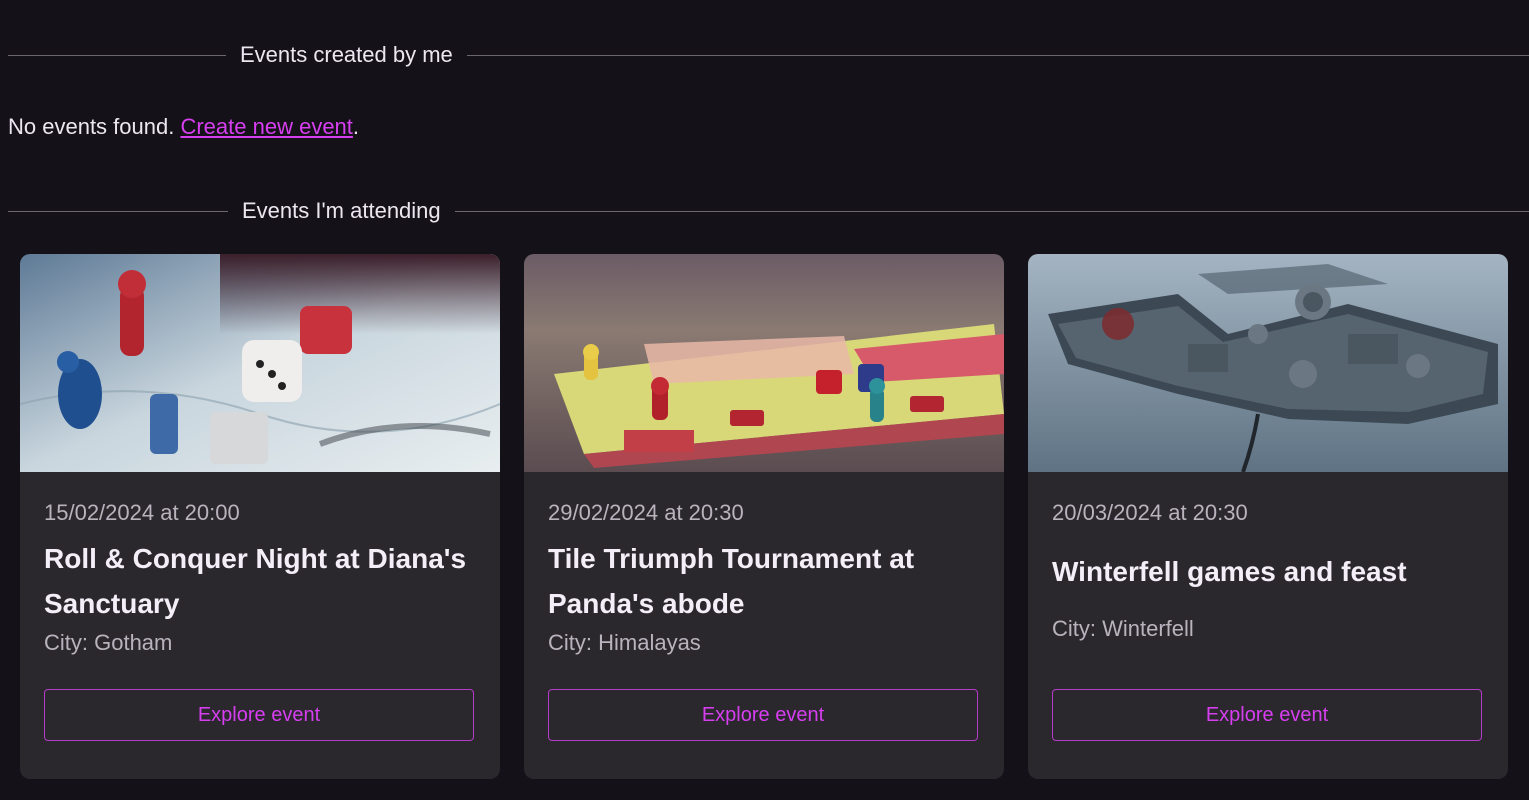  What do you see at coordinates (346, 54) in the screenshot?
I see `section-title-created: Events created by me` at bounding box center [346, 54].